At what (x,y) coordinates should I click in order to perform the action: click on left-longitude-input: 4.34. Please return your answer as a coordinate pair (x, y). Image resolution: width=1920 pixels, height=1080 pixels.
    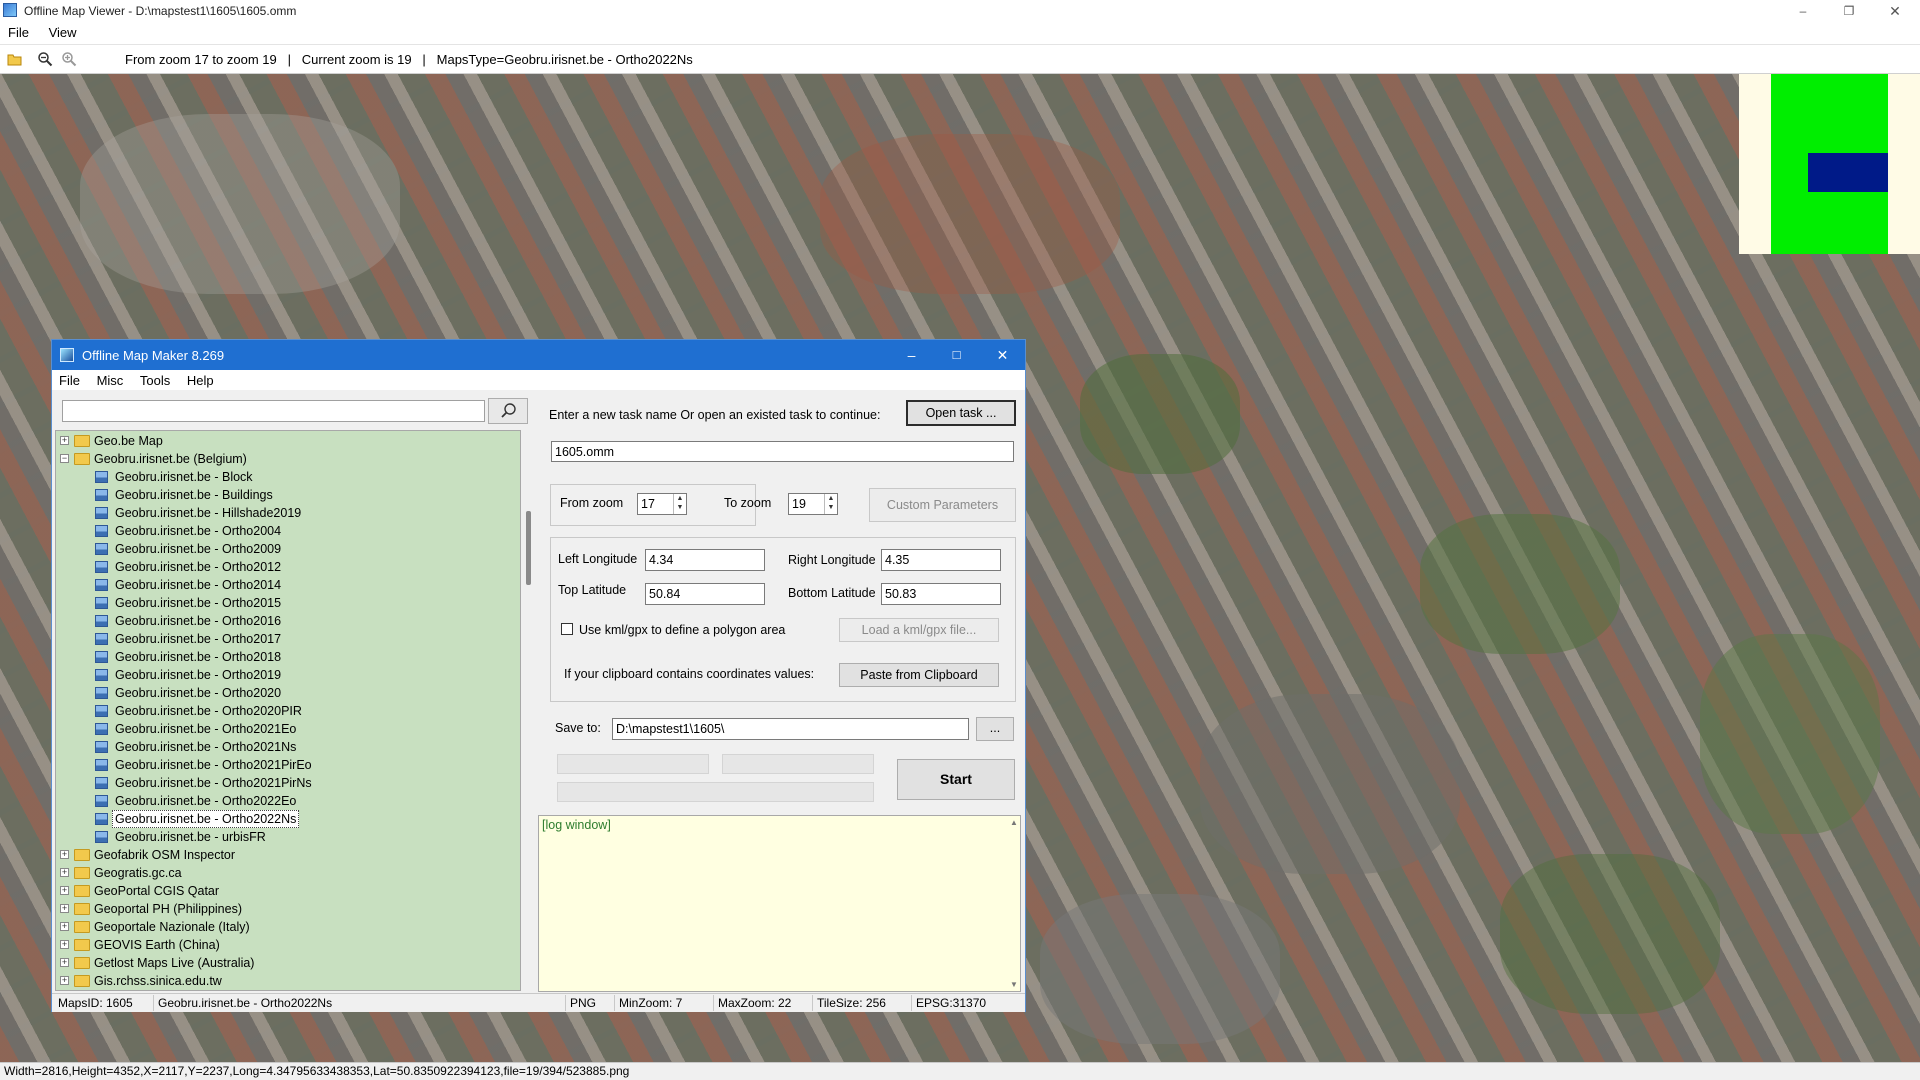
    Looking at the image, I should click on (705, 560).